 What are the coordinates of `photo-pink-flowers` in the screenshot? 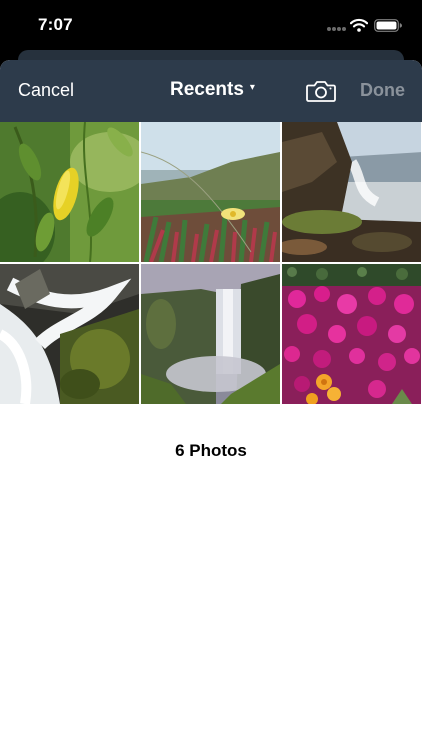 It's located at (351, 334).